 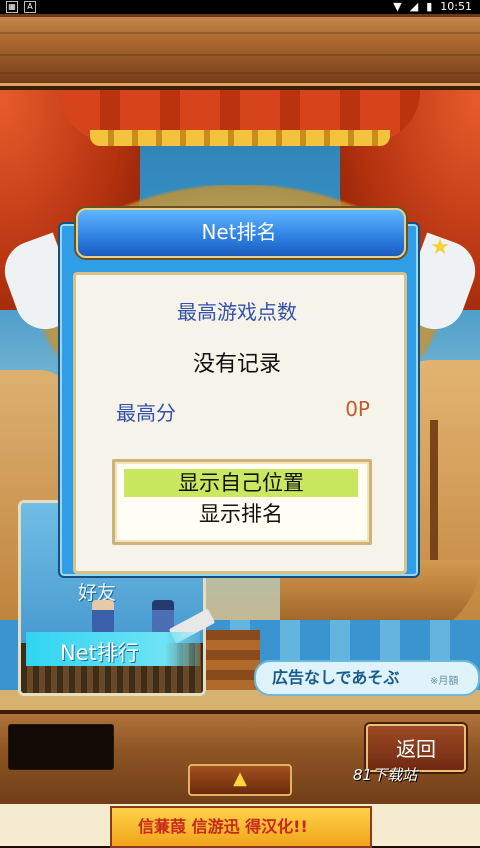 I want to click on net-ranking-label: Net排行, so click(x=99, y=653).